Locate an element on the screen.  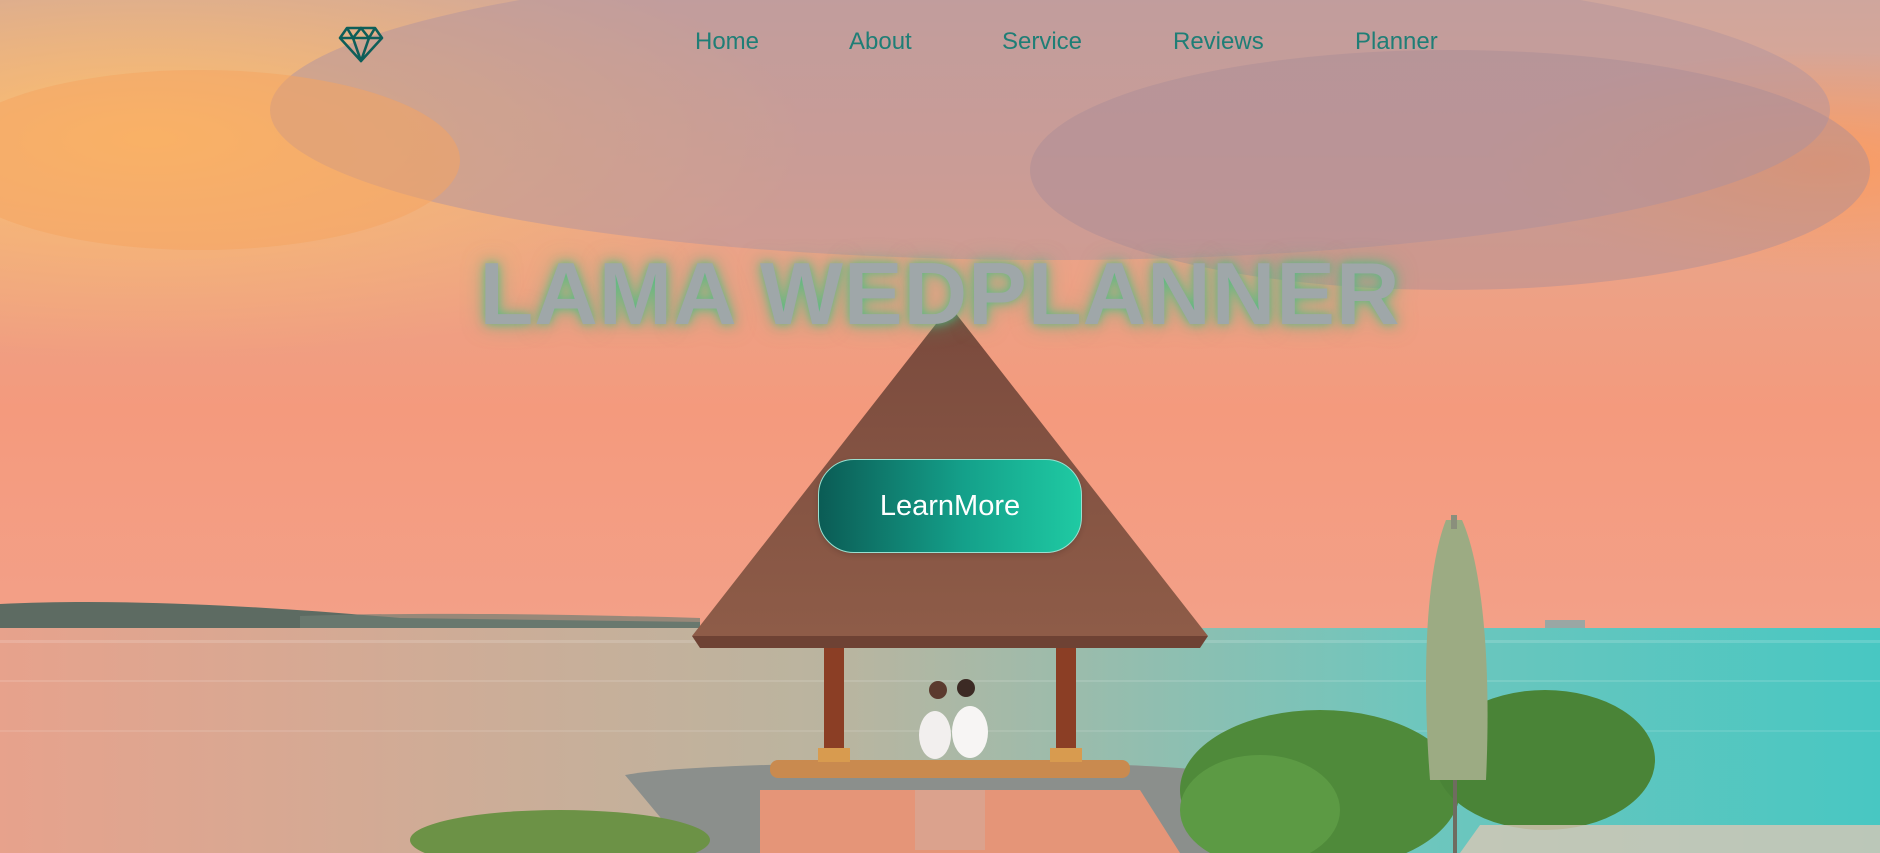
nav-link-planner: Planner is located at coordinates (1396, 42).